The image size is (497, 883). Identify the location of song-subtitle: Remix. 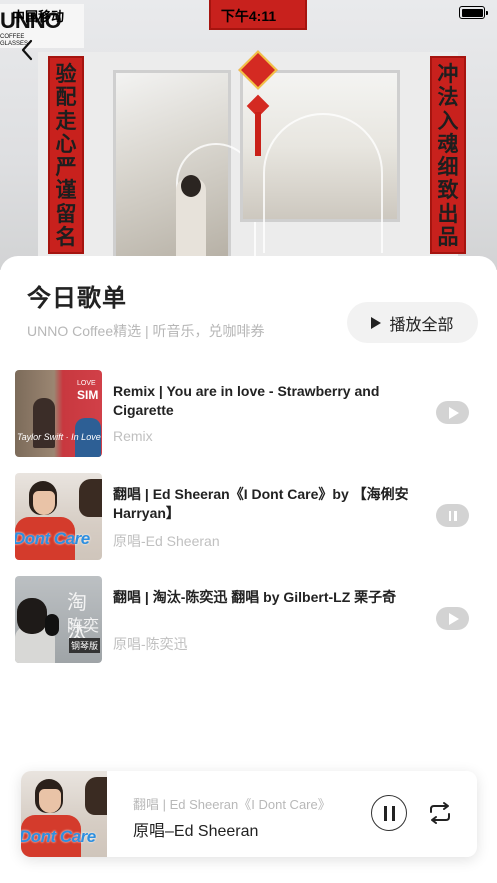
(133, 436).